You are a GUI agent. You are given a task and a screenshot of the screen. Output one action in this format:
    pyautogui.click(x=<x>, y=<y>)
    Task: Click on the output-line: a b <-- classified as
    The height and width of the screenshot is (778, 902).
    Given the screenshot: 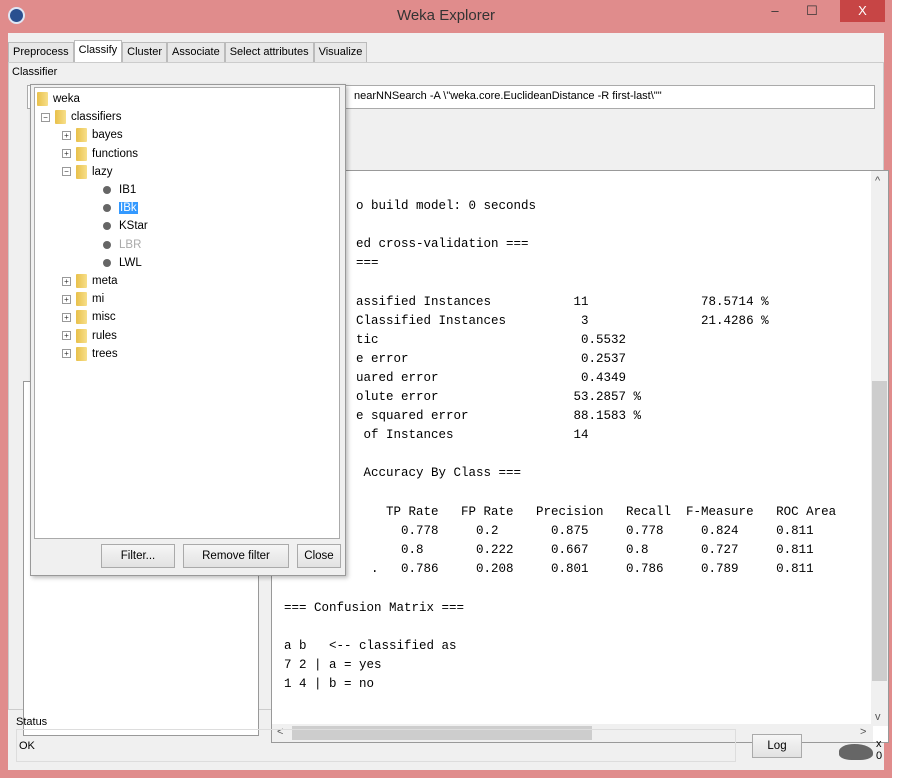 What is the action you would take?
    pyautogui.click(x=370, y=646)
    